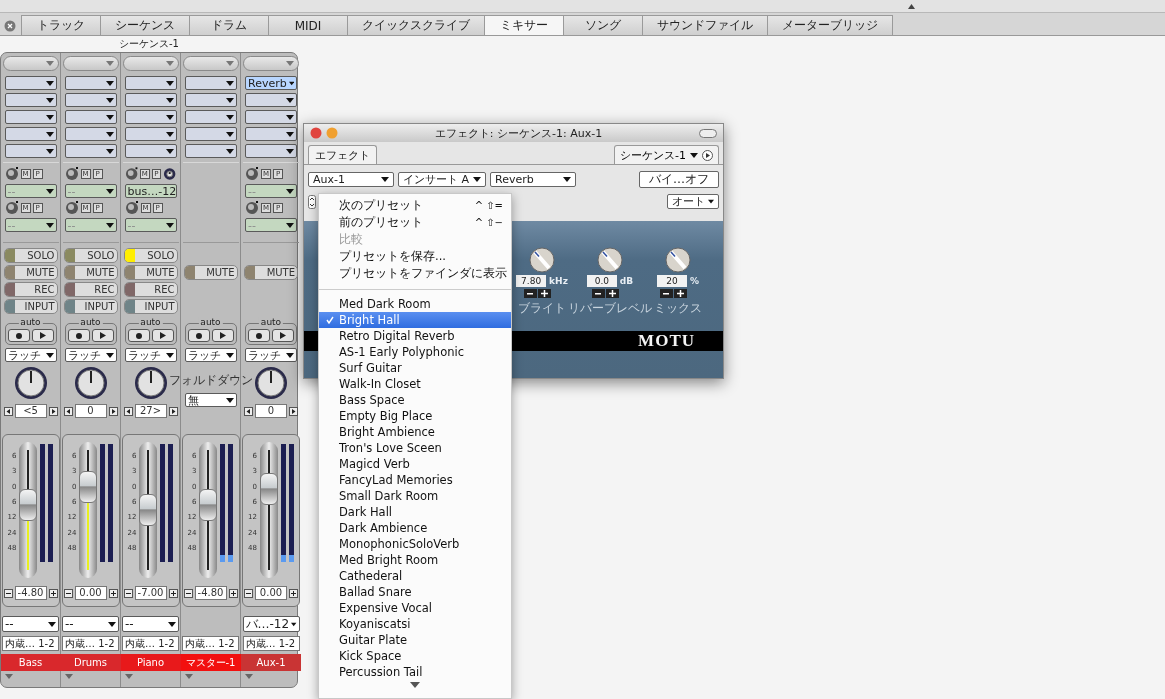 The width and height of the screenshot is (1165, 699). Describe the element at coordinates (415, 640) in the screenshot. I see `menu-item: Guitar Plate` at that location.